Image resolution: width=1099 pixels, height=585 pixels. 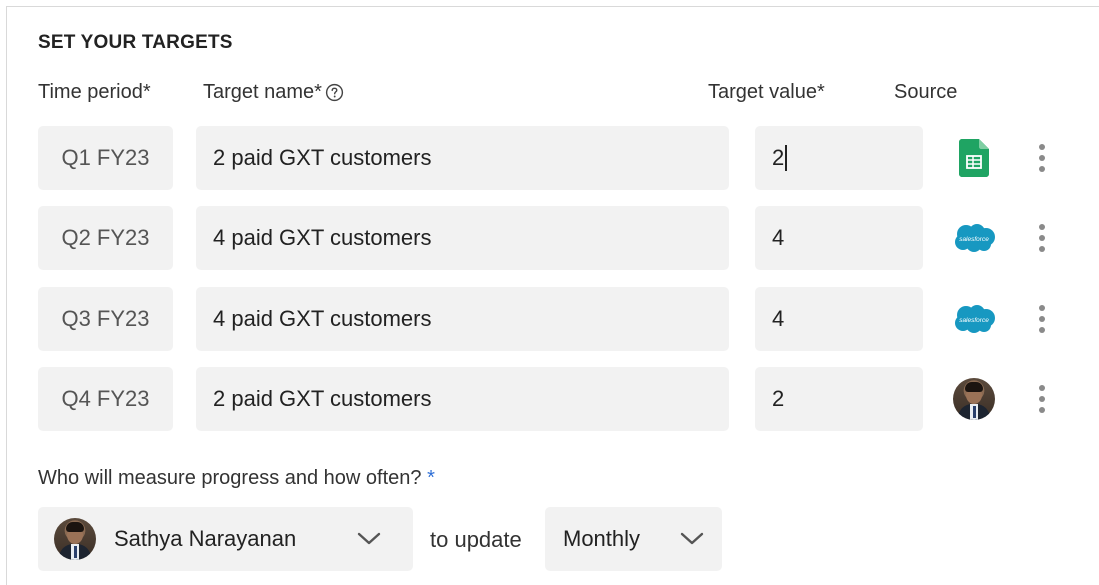 I want to click on column-header-target-name-label: Target name*, so click(x=262, y=92).